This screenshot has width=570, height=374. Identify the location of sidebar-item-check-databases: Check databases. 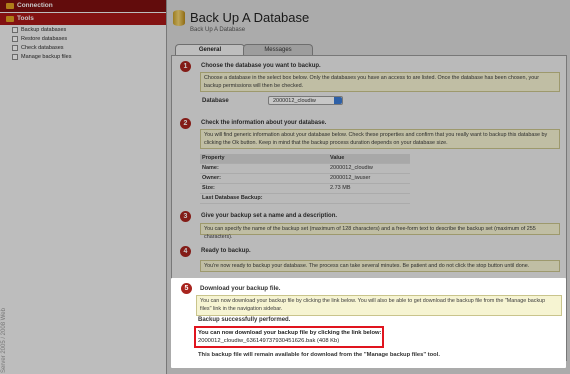
(38, 48).